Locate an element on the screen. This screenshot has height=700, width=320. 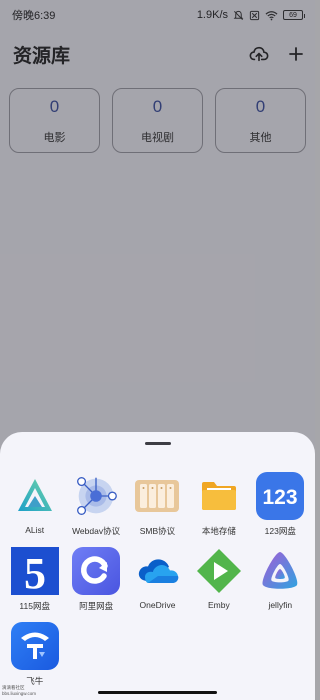
source-label: 本地存储 is located at coordinates (218, 531).